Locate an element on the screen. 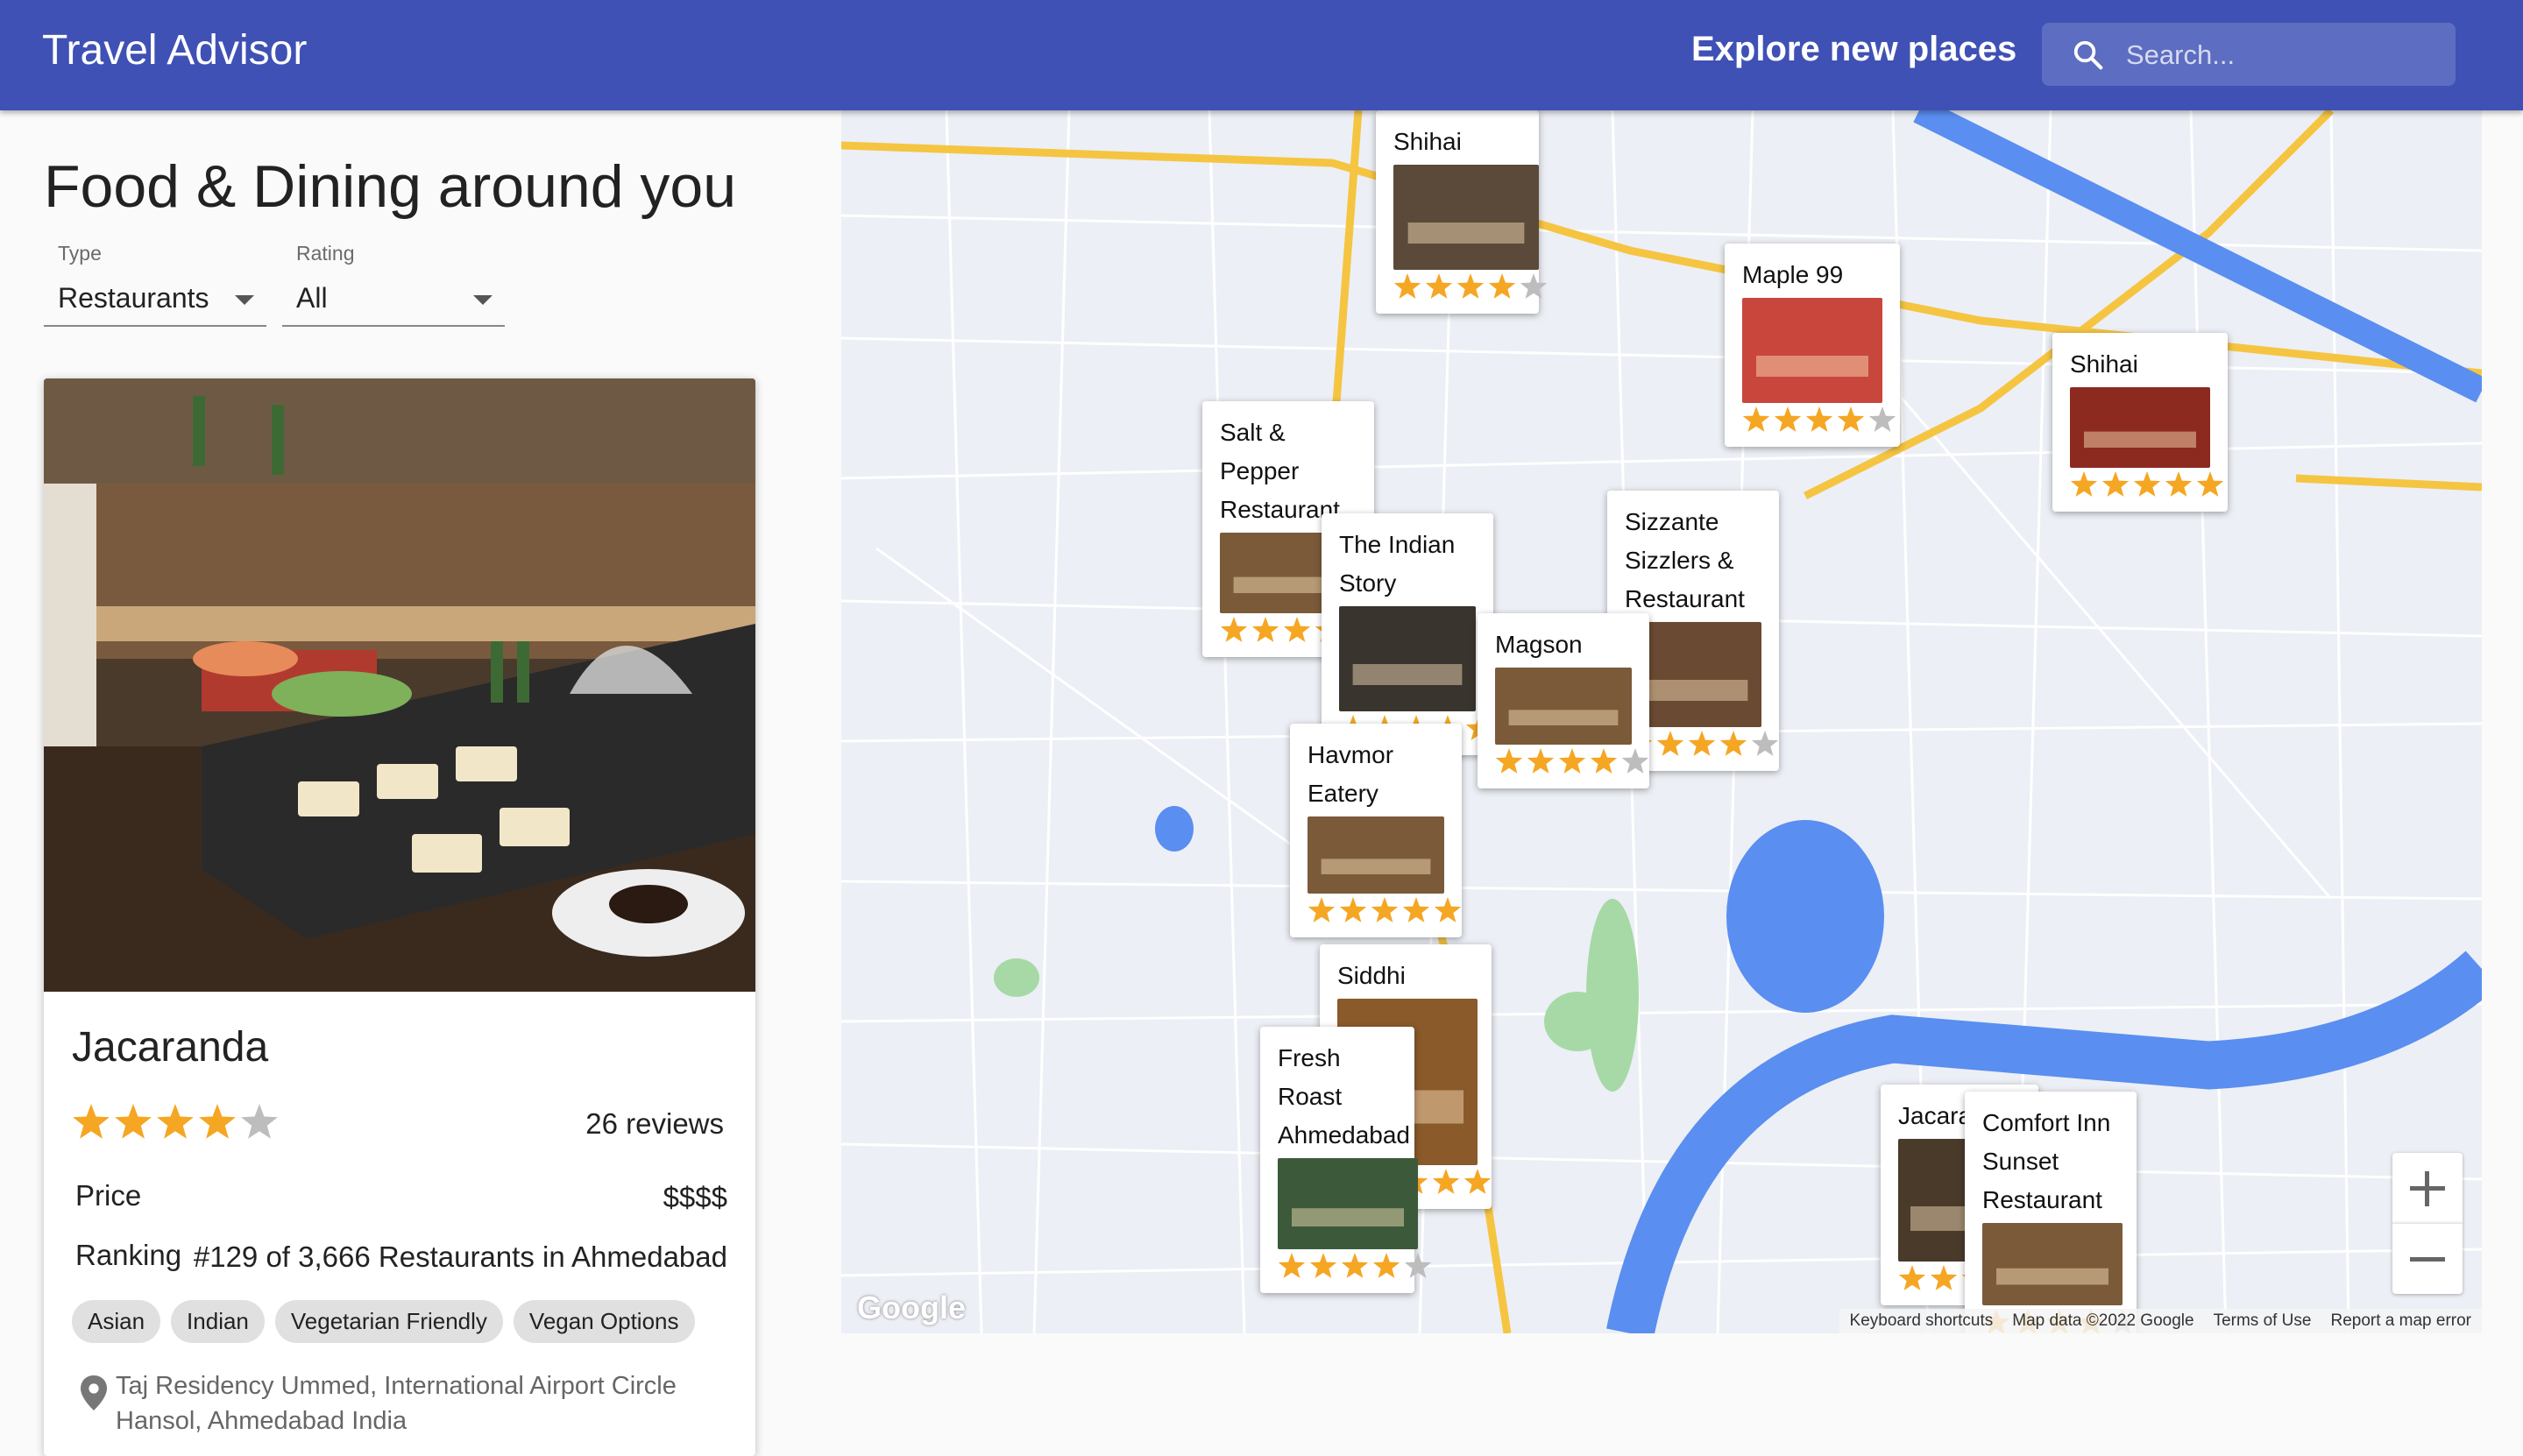  map-place-name: Siddhi is located at coordinates (1372, 975).